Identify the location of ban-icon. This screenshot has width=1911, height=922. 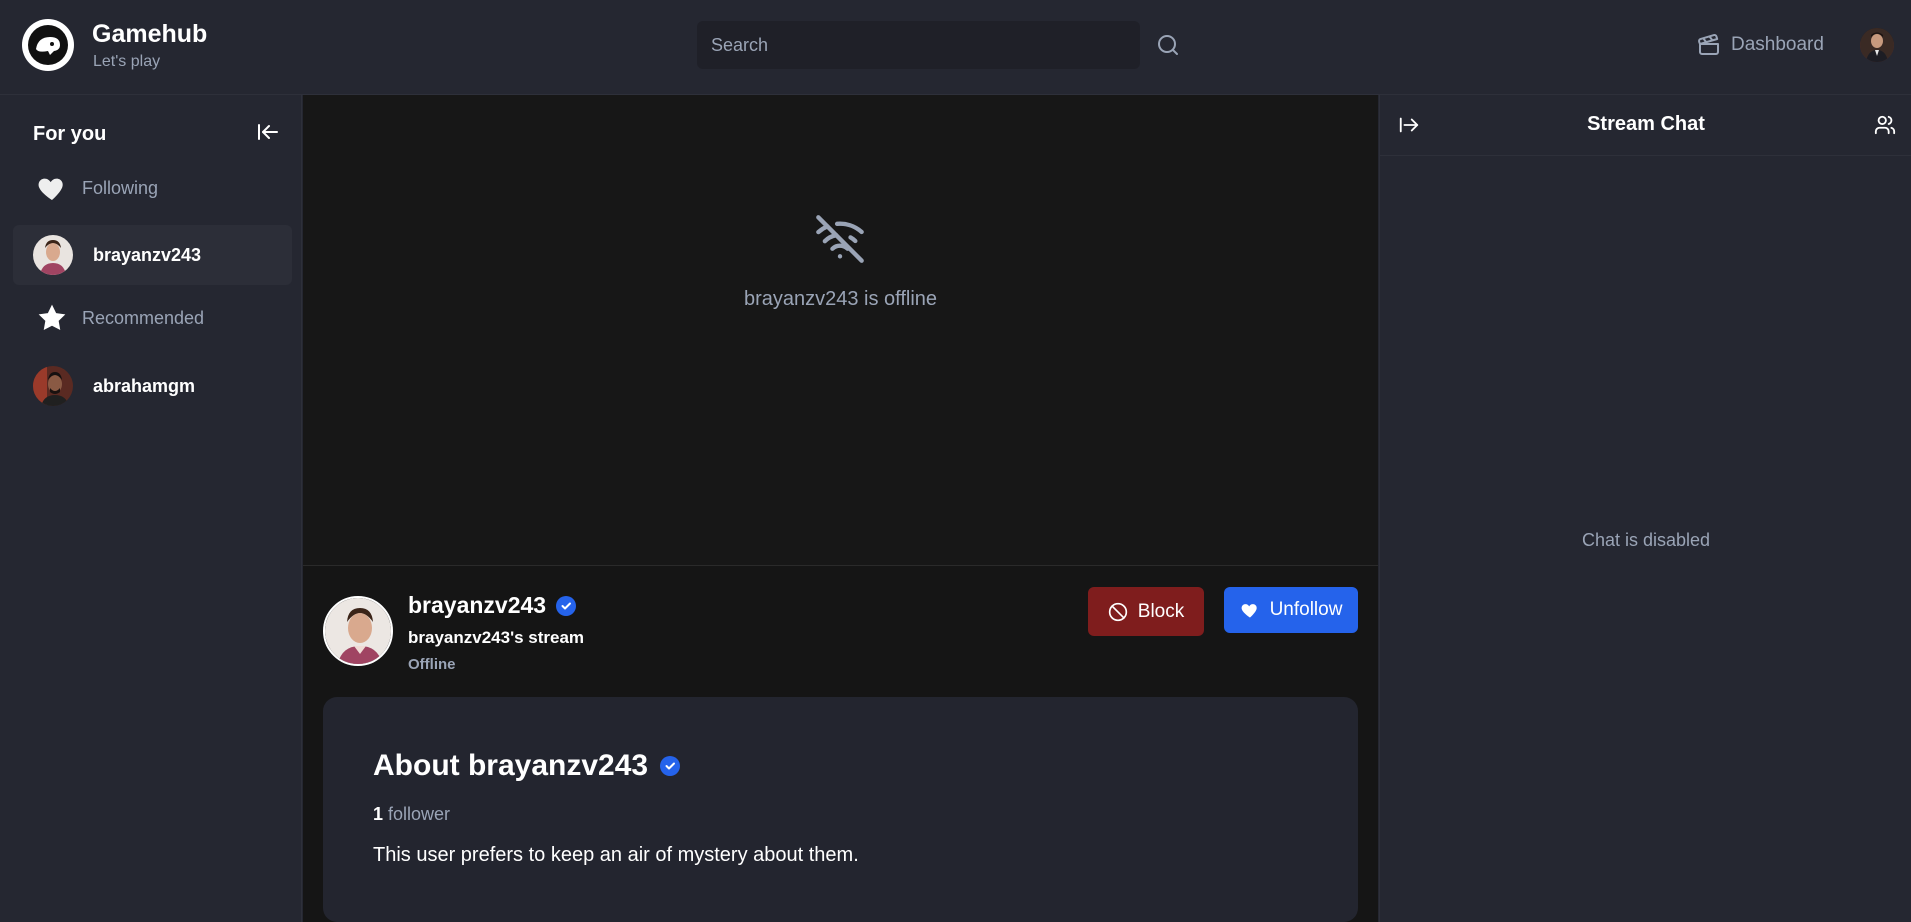
(1117, 611).